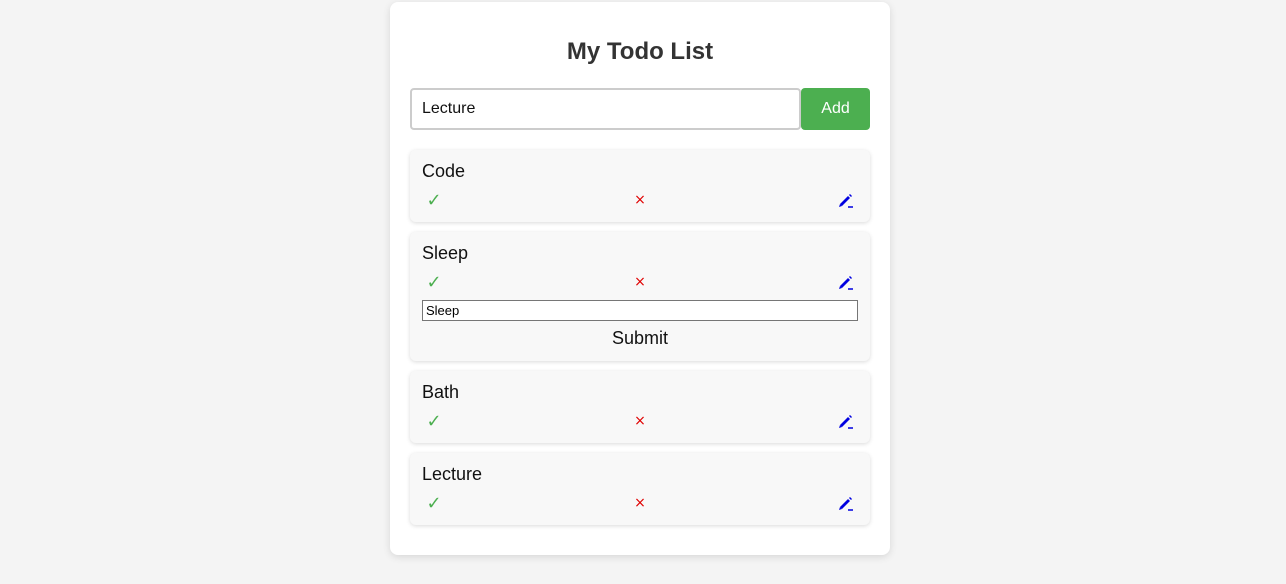 This screenshot has width=1286, height=584. I want to click on page-title: My Todo List, so click(640, 51).